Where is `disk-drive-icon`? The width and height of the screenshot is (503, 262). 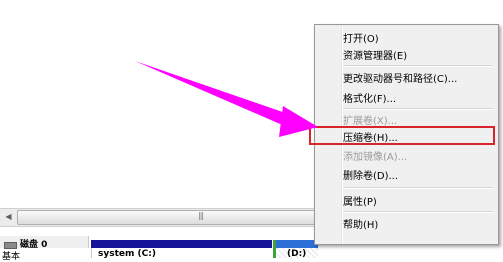
disk-drive-icon is located at coordinates (10, 245).